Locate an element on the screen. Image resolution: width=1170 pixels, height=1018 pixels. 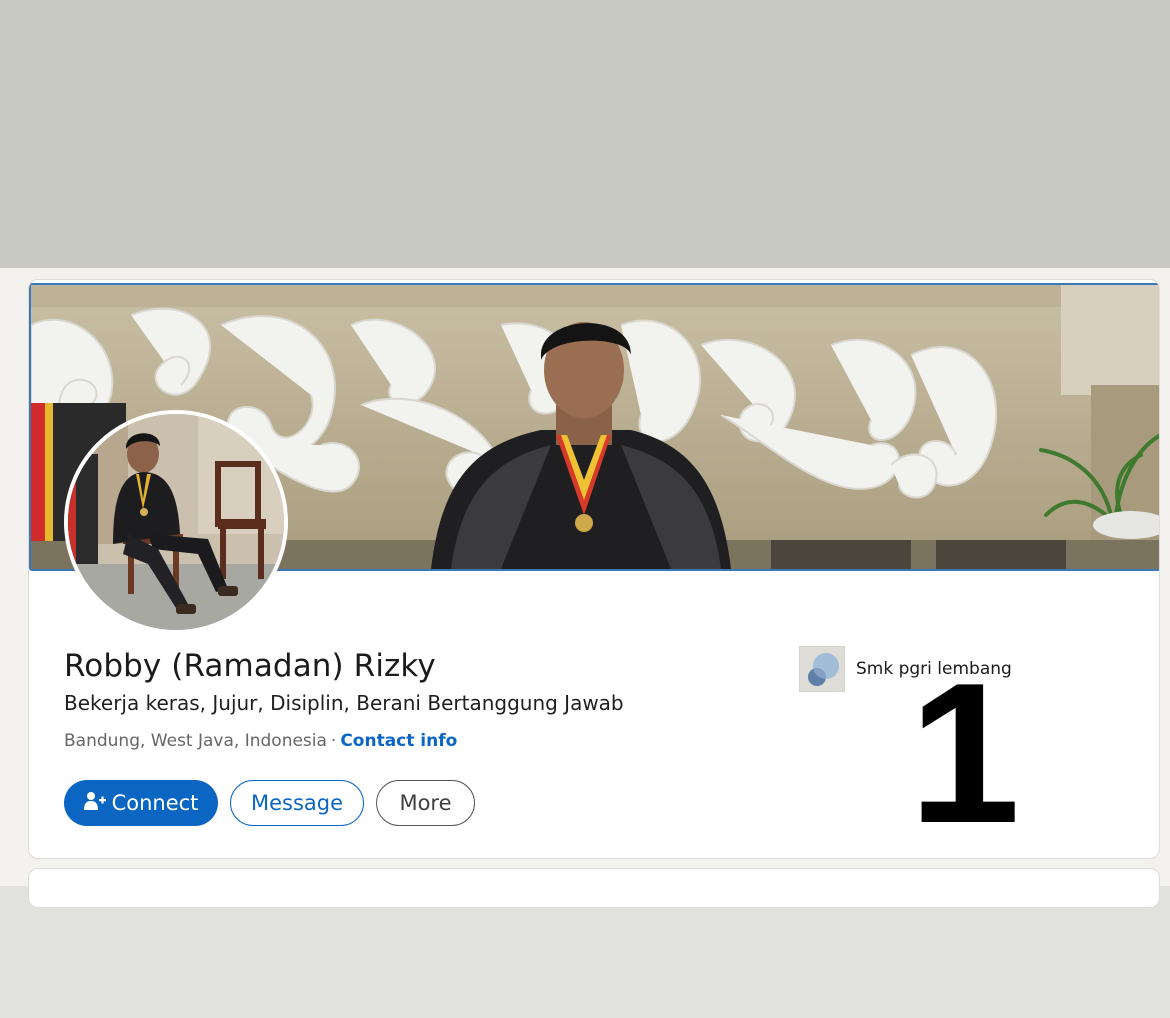
profile-location: Bandung, West Java, Indonesia is located at coordinates (195, 741).